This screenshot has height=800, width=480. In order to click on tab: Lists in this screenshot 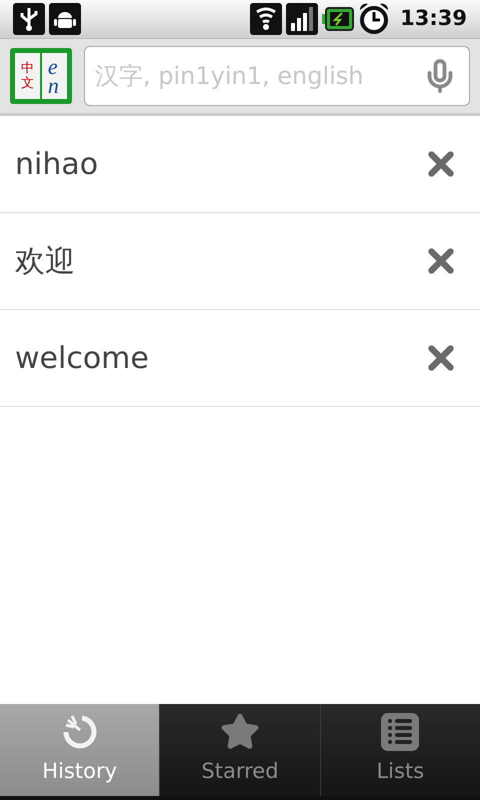, I will do `click(400, 750)`.